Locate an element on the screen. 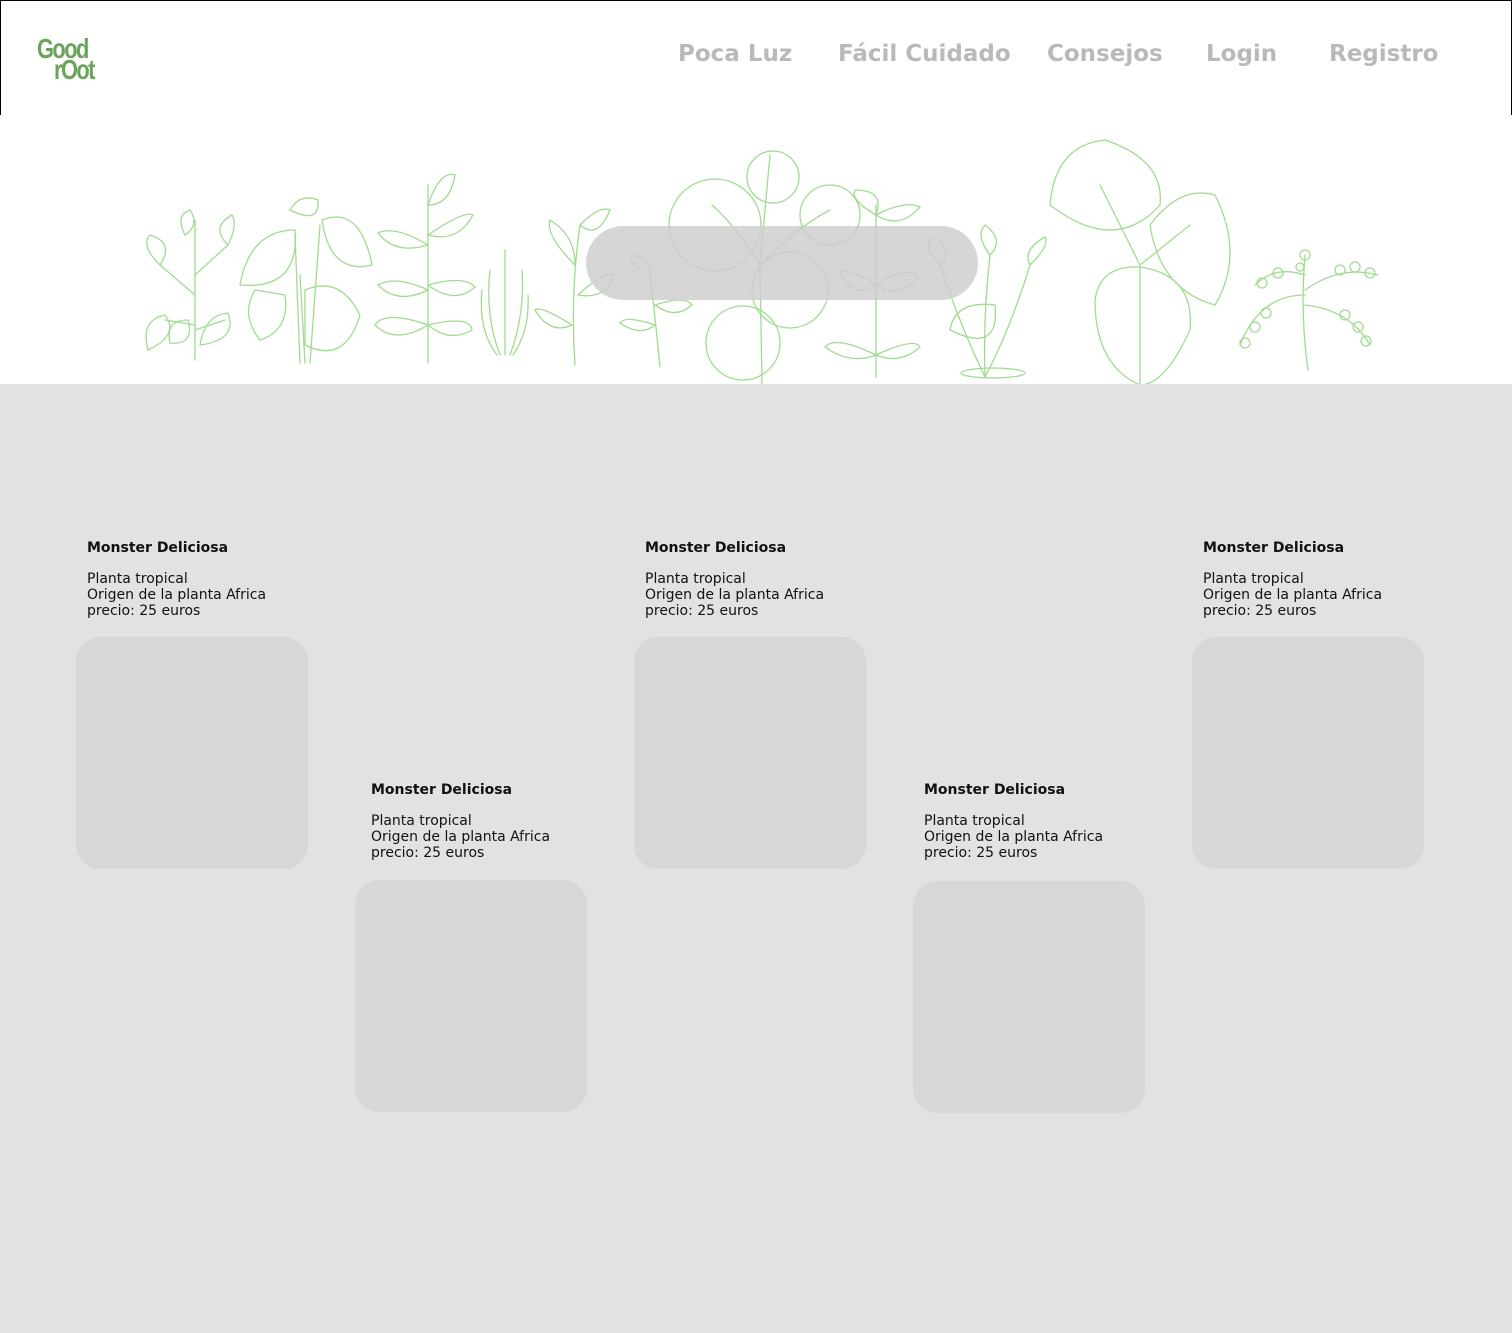 This screenshot has width=1512, height=1333. nav-link-poca-luz: Poca Luz is located at coordinates (735, 54).